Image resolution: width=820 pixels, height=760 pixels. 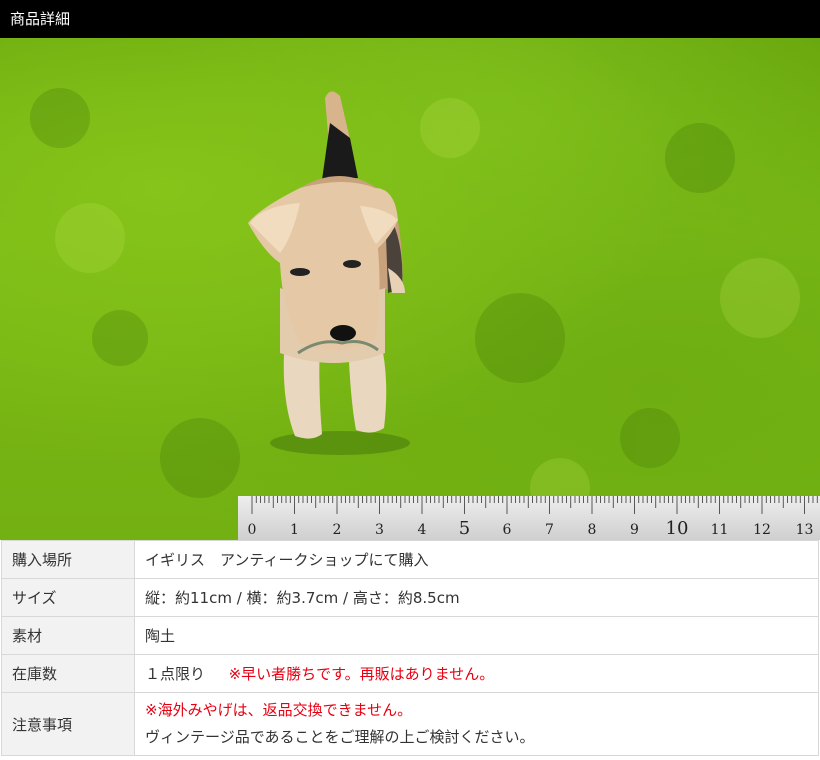 I want to click on spec-row-stock: 在庫数 １点限り ※早い者勝ちです。再販はありません。, so click(x=410, y=673).